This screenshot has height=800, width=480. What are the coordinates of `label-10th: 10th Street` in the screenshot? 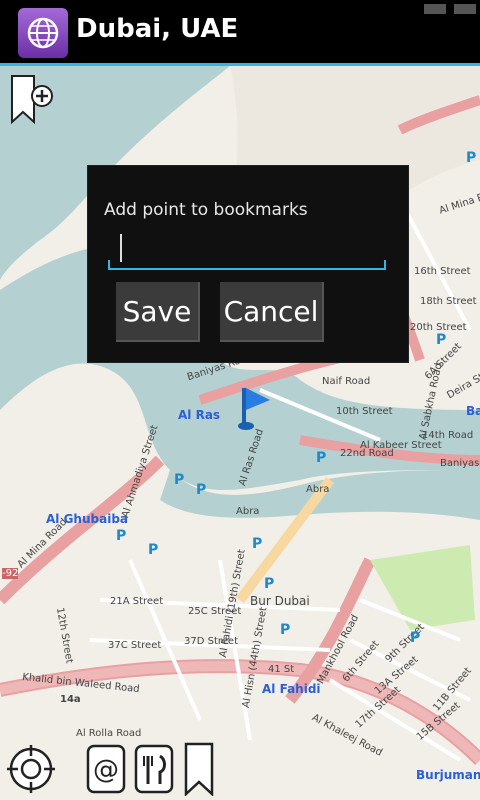 It's located at (364, 411).